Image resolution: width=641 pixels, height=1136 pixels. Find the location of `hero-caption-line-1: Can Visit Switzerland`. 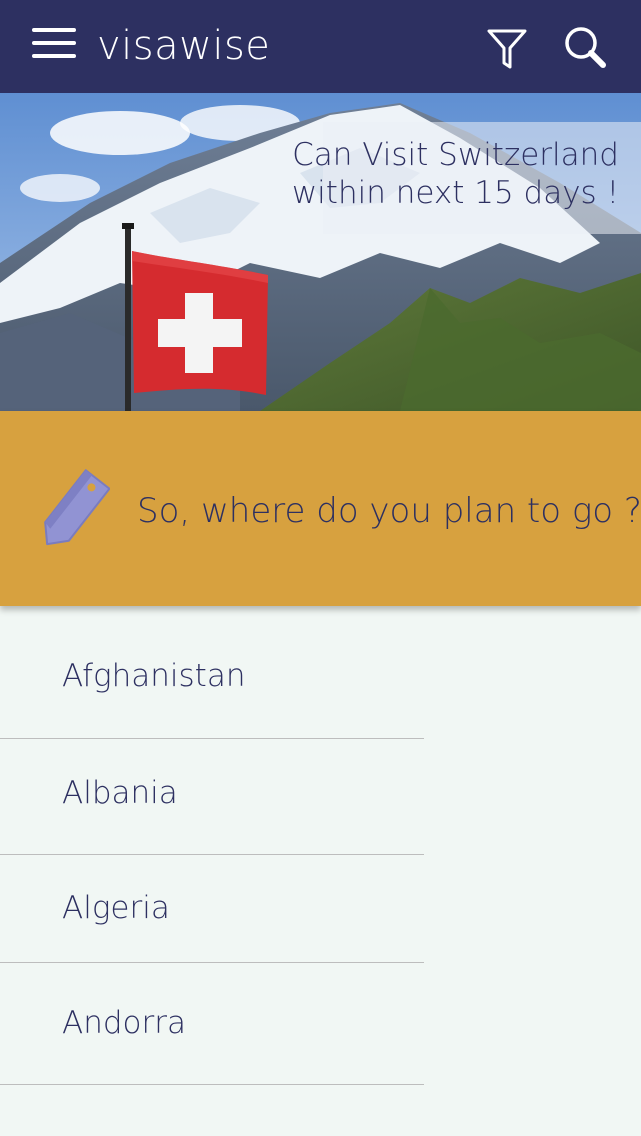

hero-caption-line-1: Can Visit Switzerland is located at coordinates (455, 155).